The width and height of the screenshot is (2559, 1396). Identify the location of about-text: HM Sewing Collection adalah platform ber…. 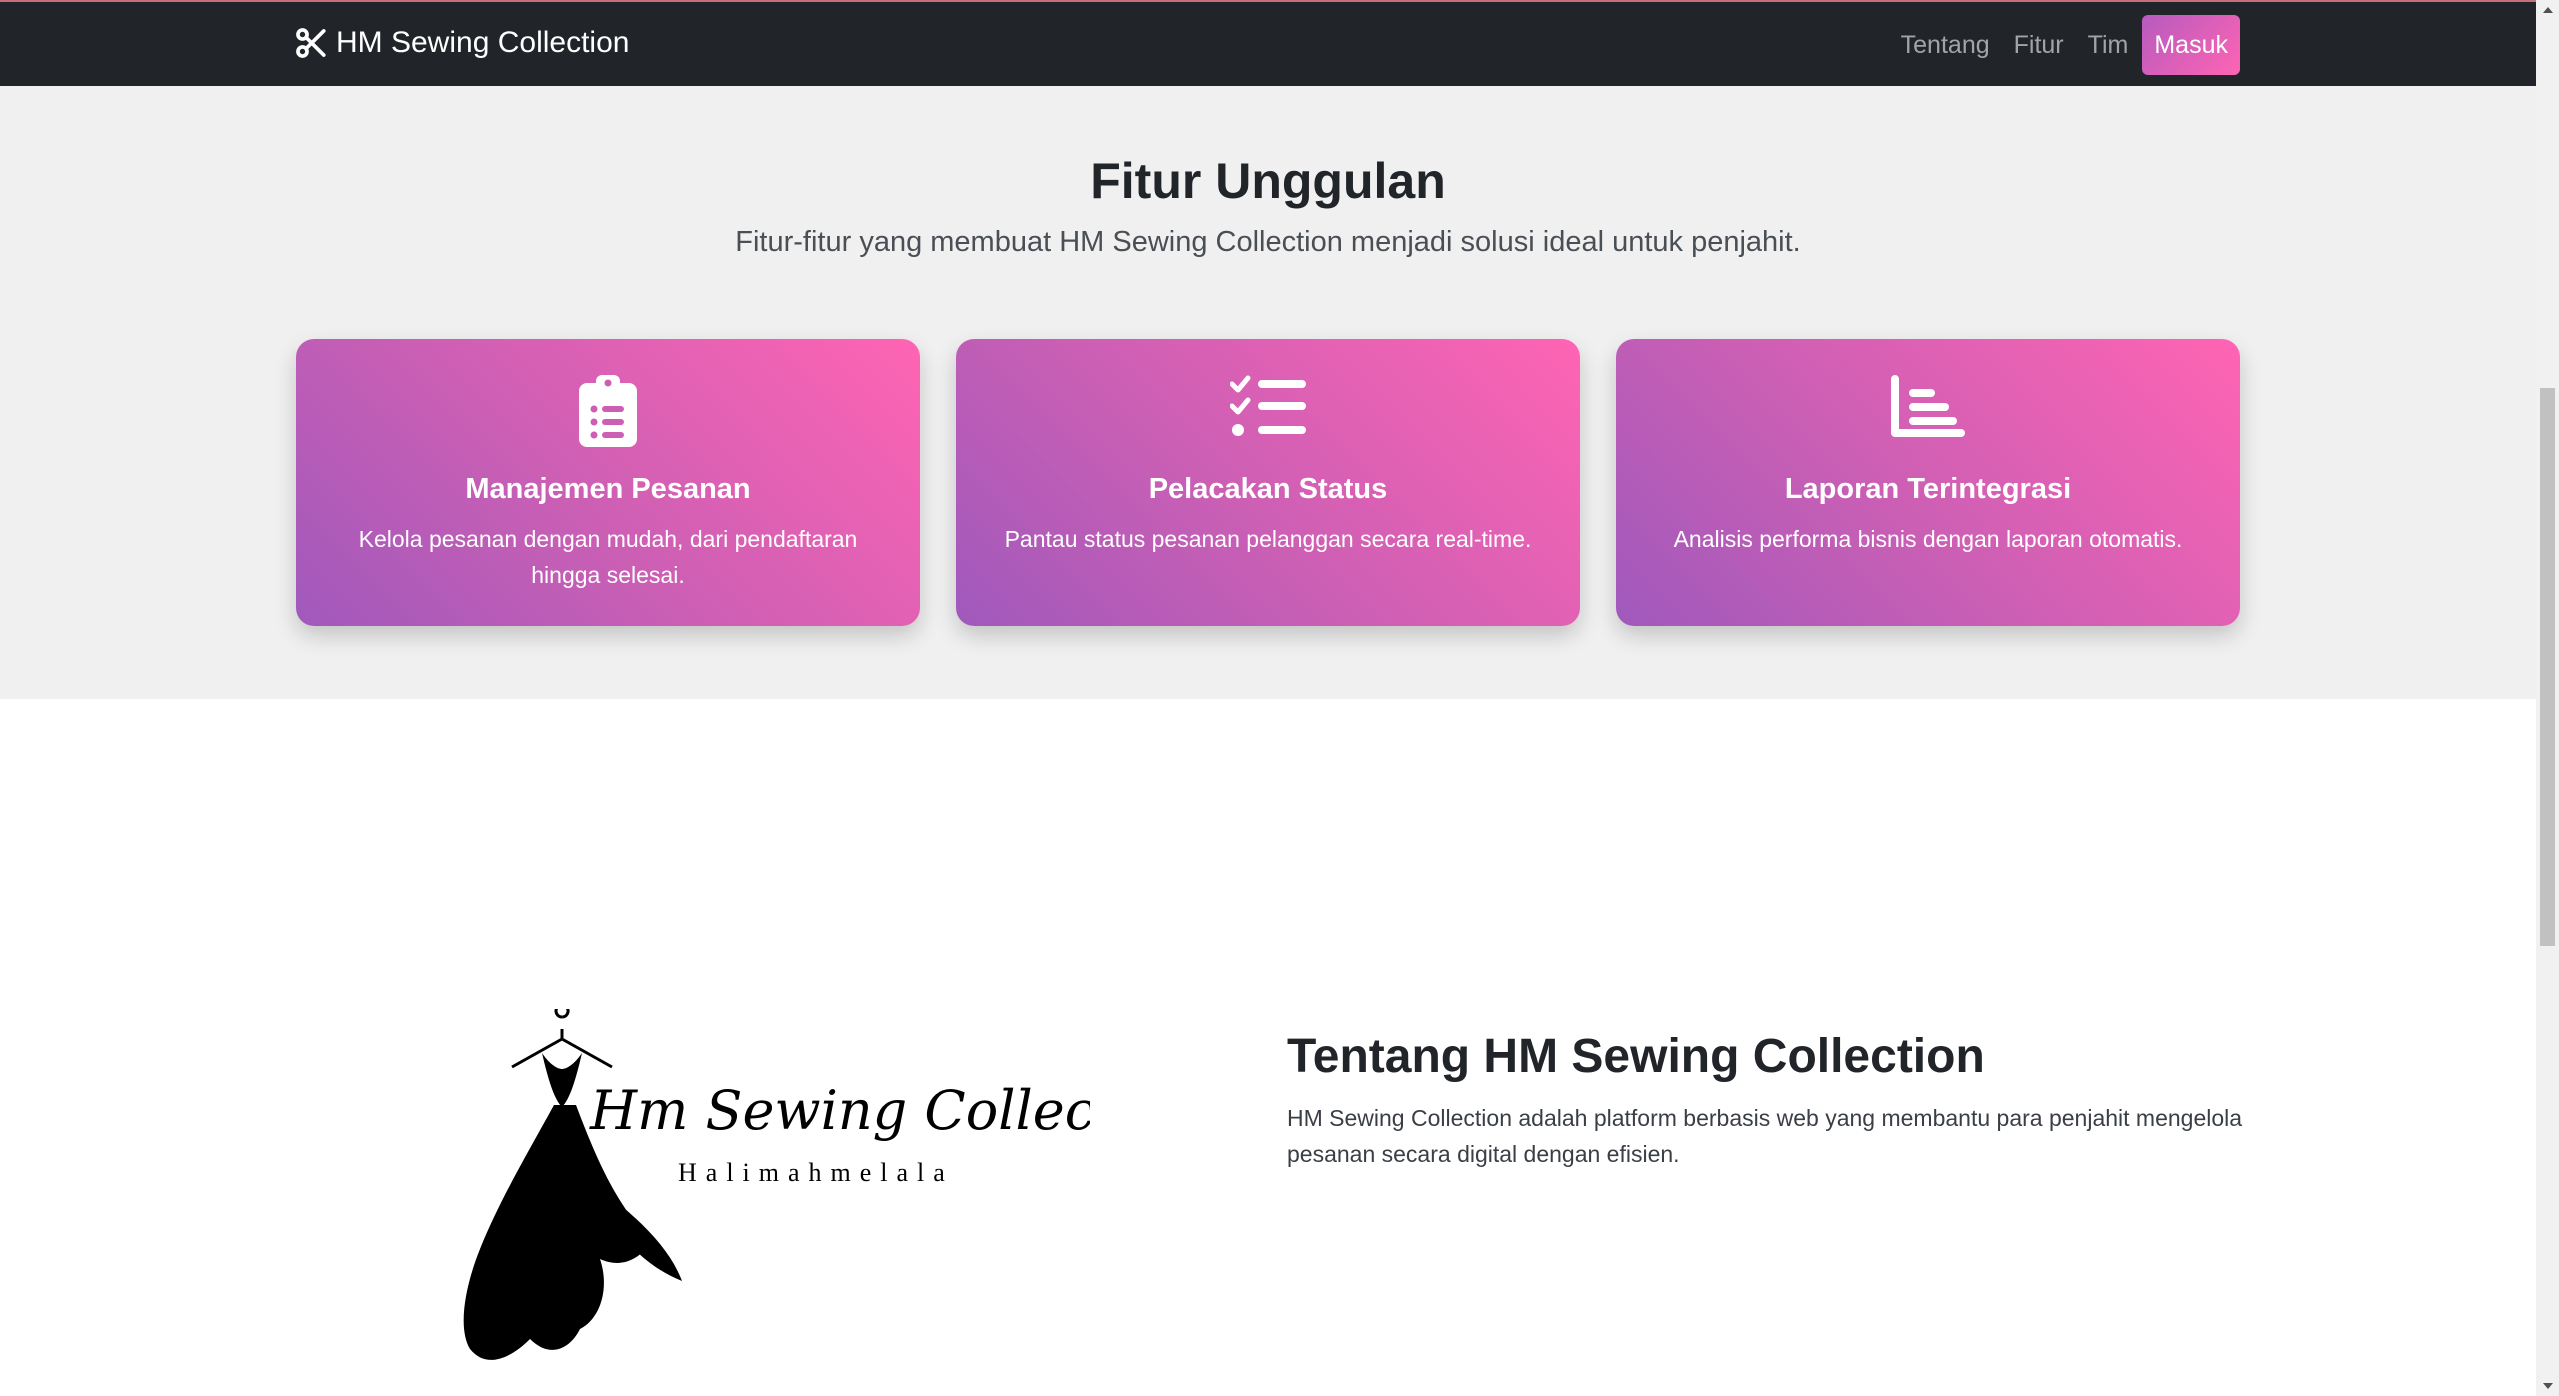
(1765, 1136).